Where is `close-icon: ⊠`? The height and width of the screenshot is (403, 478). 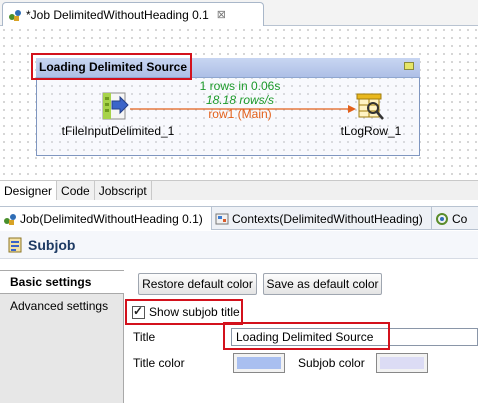 close-icon: ⊠ is located at coordinates (221, 14).